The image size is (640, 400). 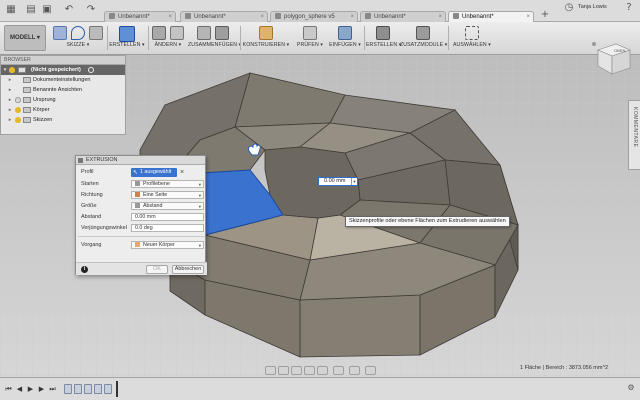 What do you see at coordinates (309, 370) in the screenshot?
I see `zoom-icon` at bounding box center [309, 370].